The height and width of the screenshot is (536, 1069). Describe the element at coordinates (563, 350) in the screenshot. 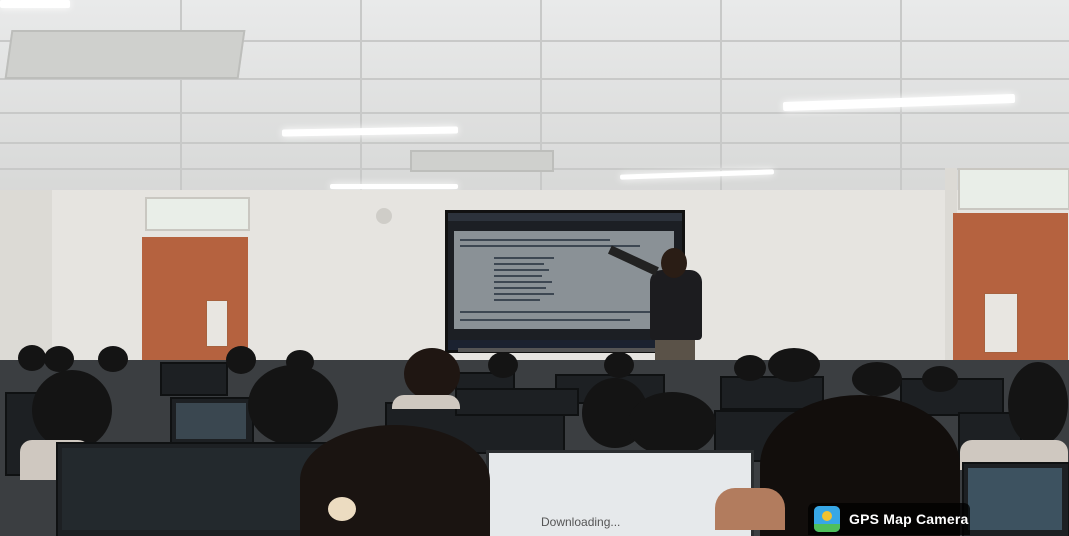

I see `screen-stand` at that location.